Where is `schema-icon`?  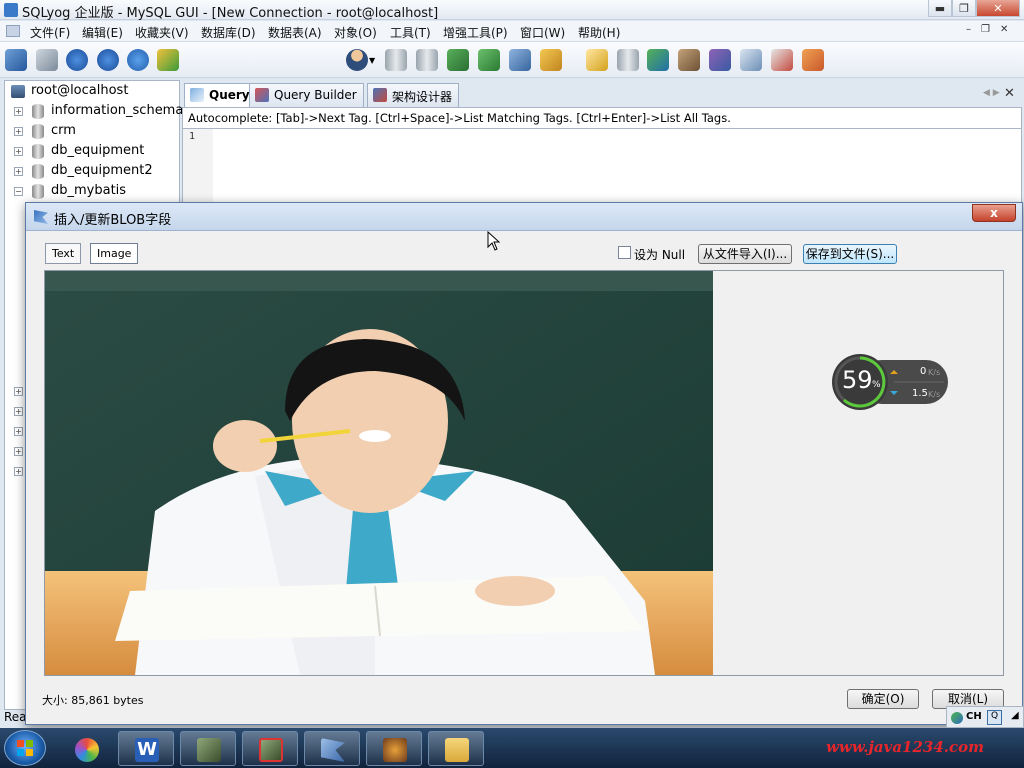 schema-icon is located at coordinates (168, 60).